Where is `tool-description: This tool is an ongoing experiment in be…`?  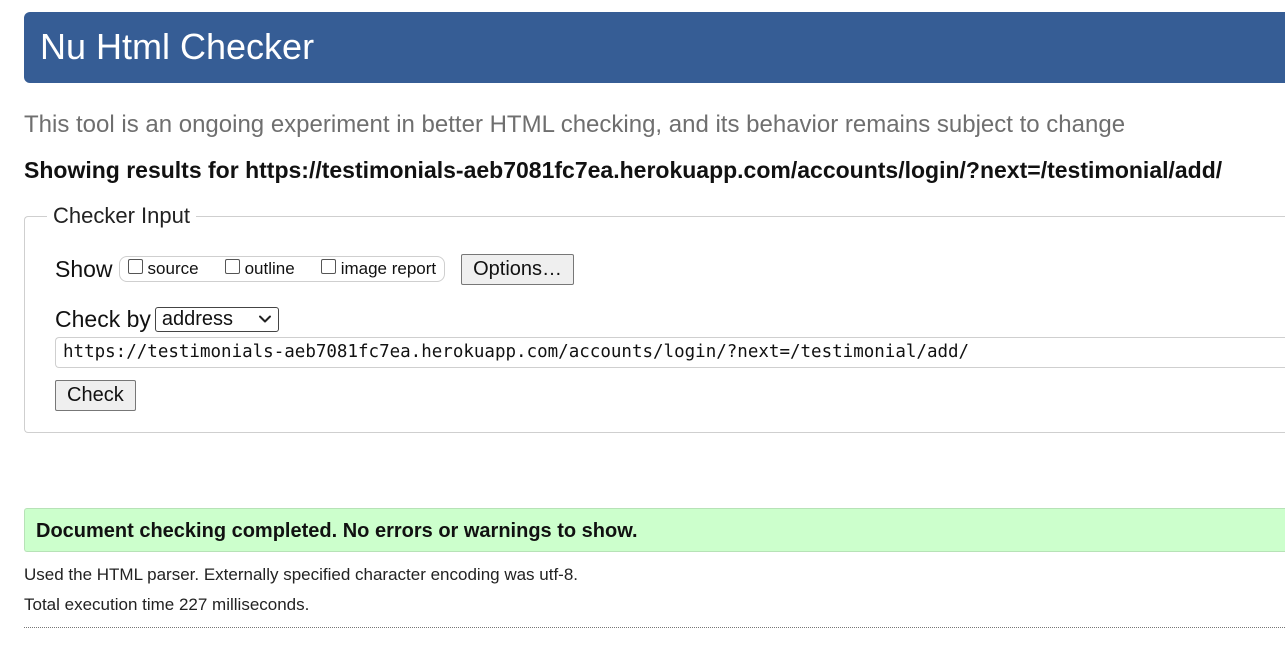 tool-description: This tool is an ongoing experiment in be… is located at coordinates (575, 124).